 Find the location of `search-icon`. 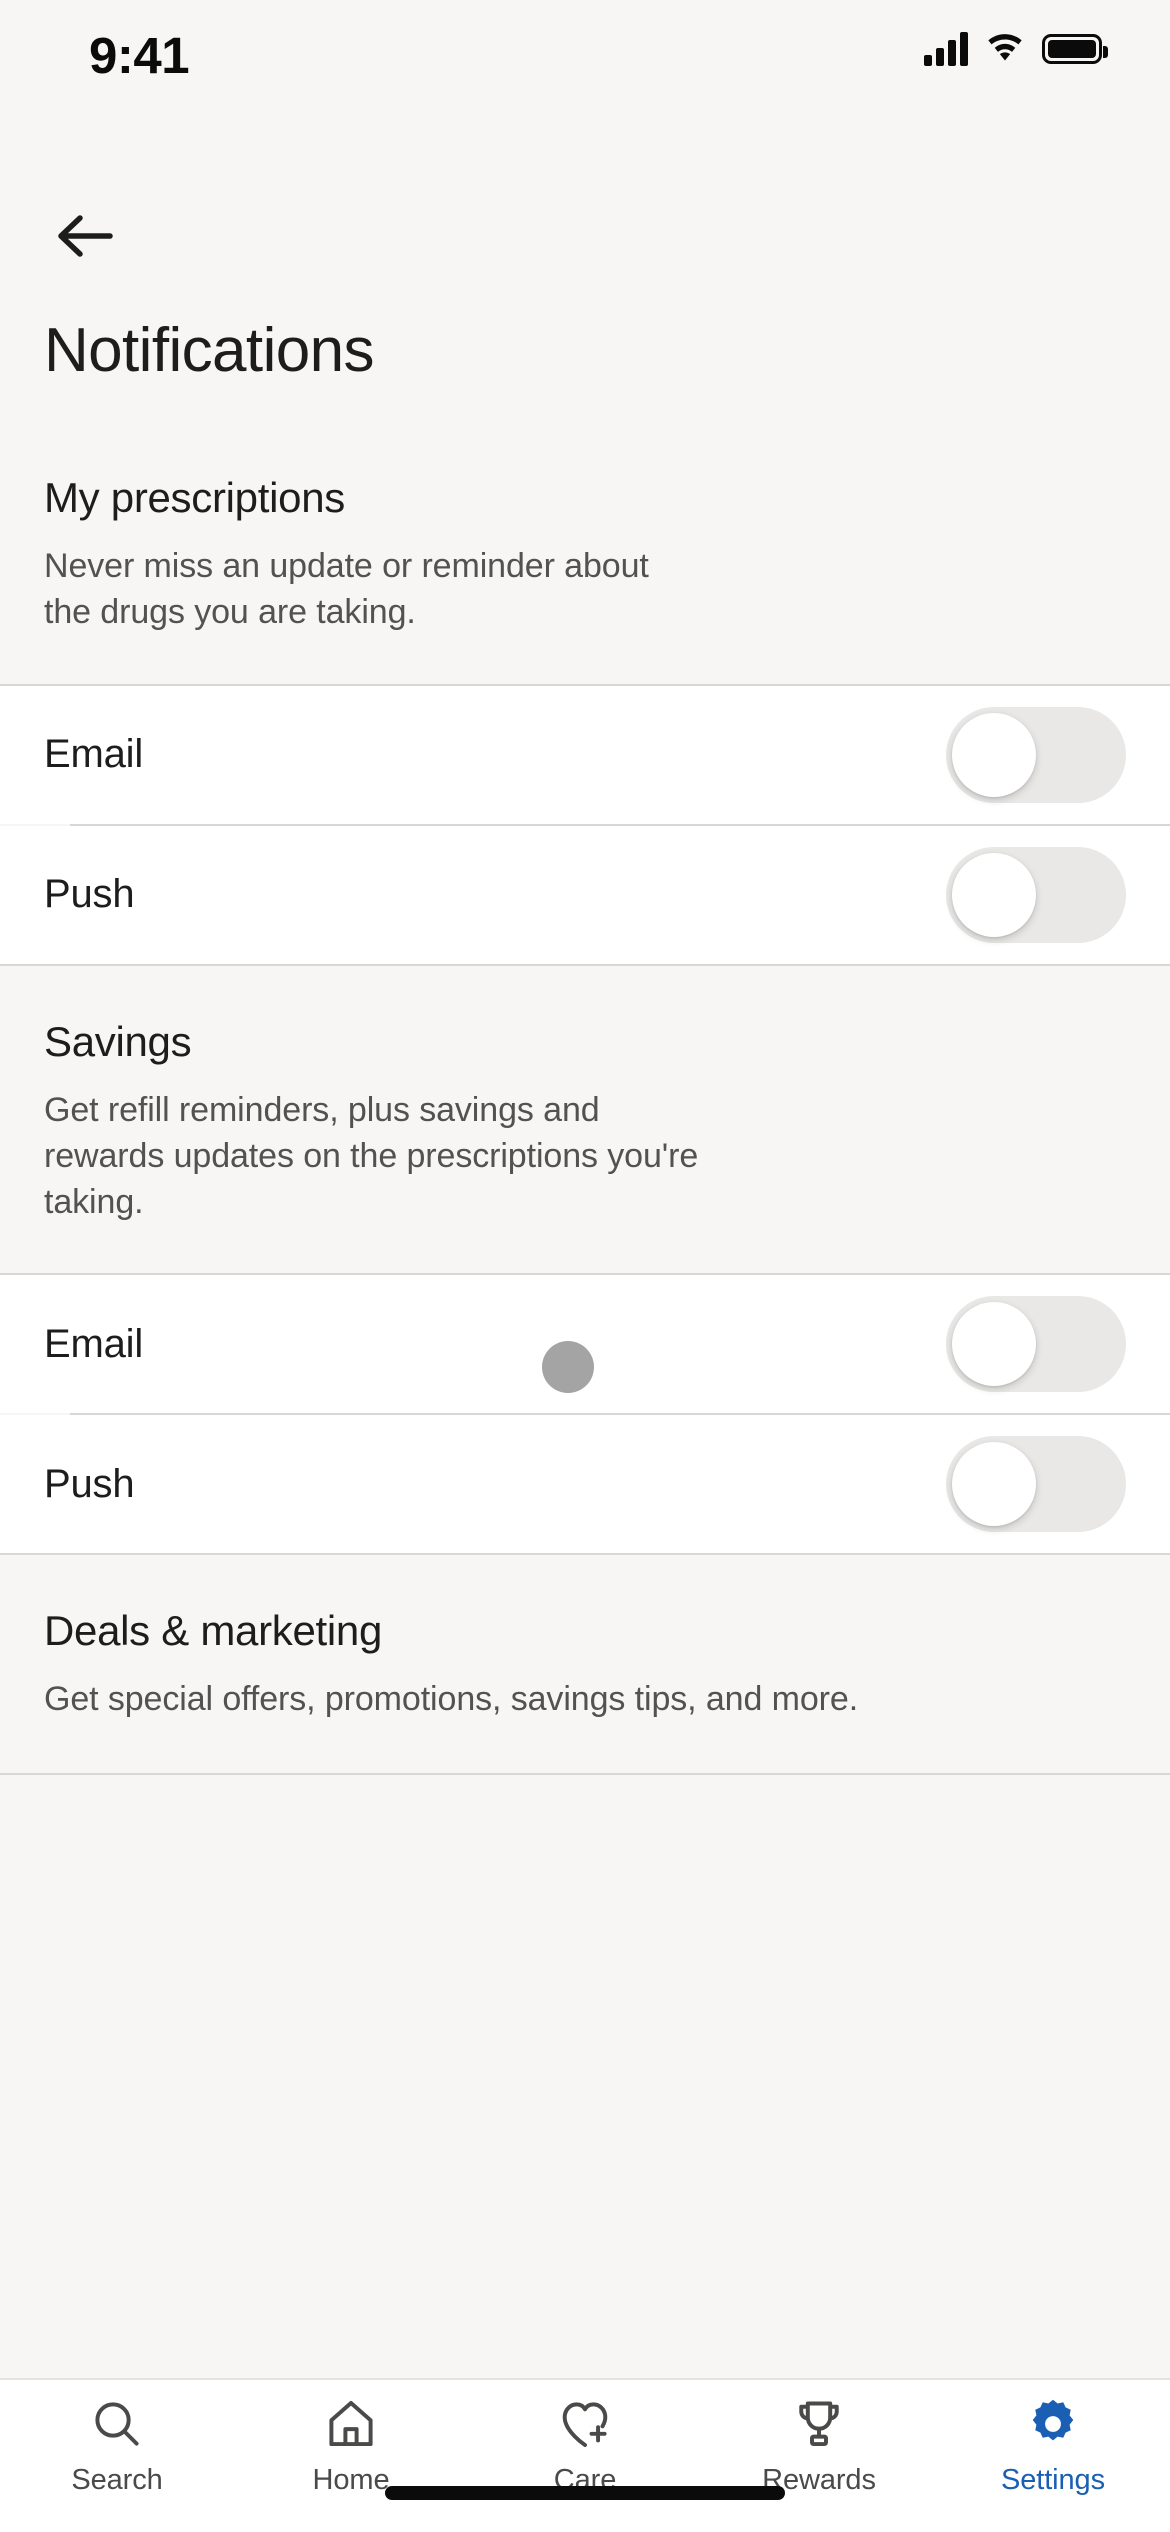

search-icon is located at coordinates (117, 2424).